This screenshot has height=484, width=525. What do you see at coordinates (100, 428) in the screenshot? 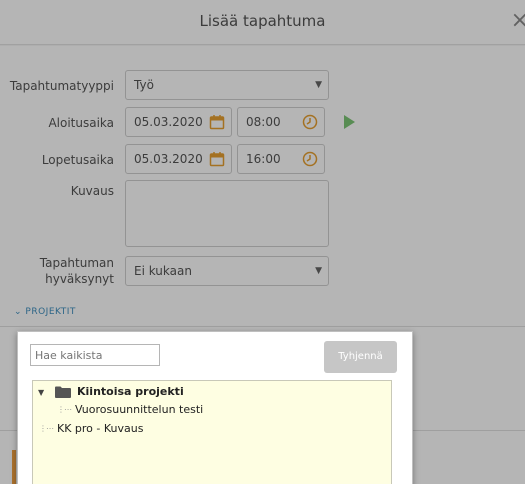
I see `tree-node: KK pro - Kuvaus` at bounding box center [100, 428].